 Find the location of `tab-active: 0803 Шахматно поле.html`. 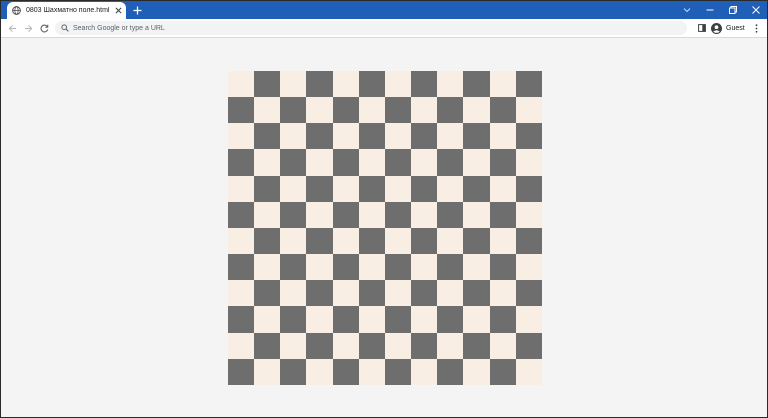

tab-active: 0803 Шахматно поле.html is located at coordinates (66, 10).